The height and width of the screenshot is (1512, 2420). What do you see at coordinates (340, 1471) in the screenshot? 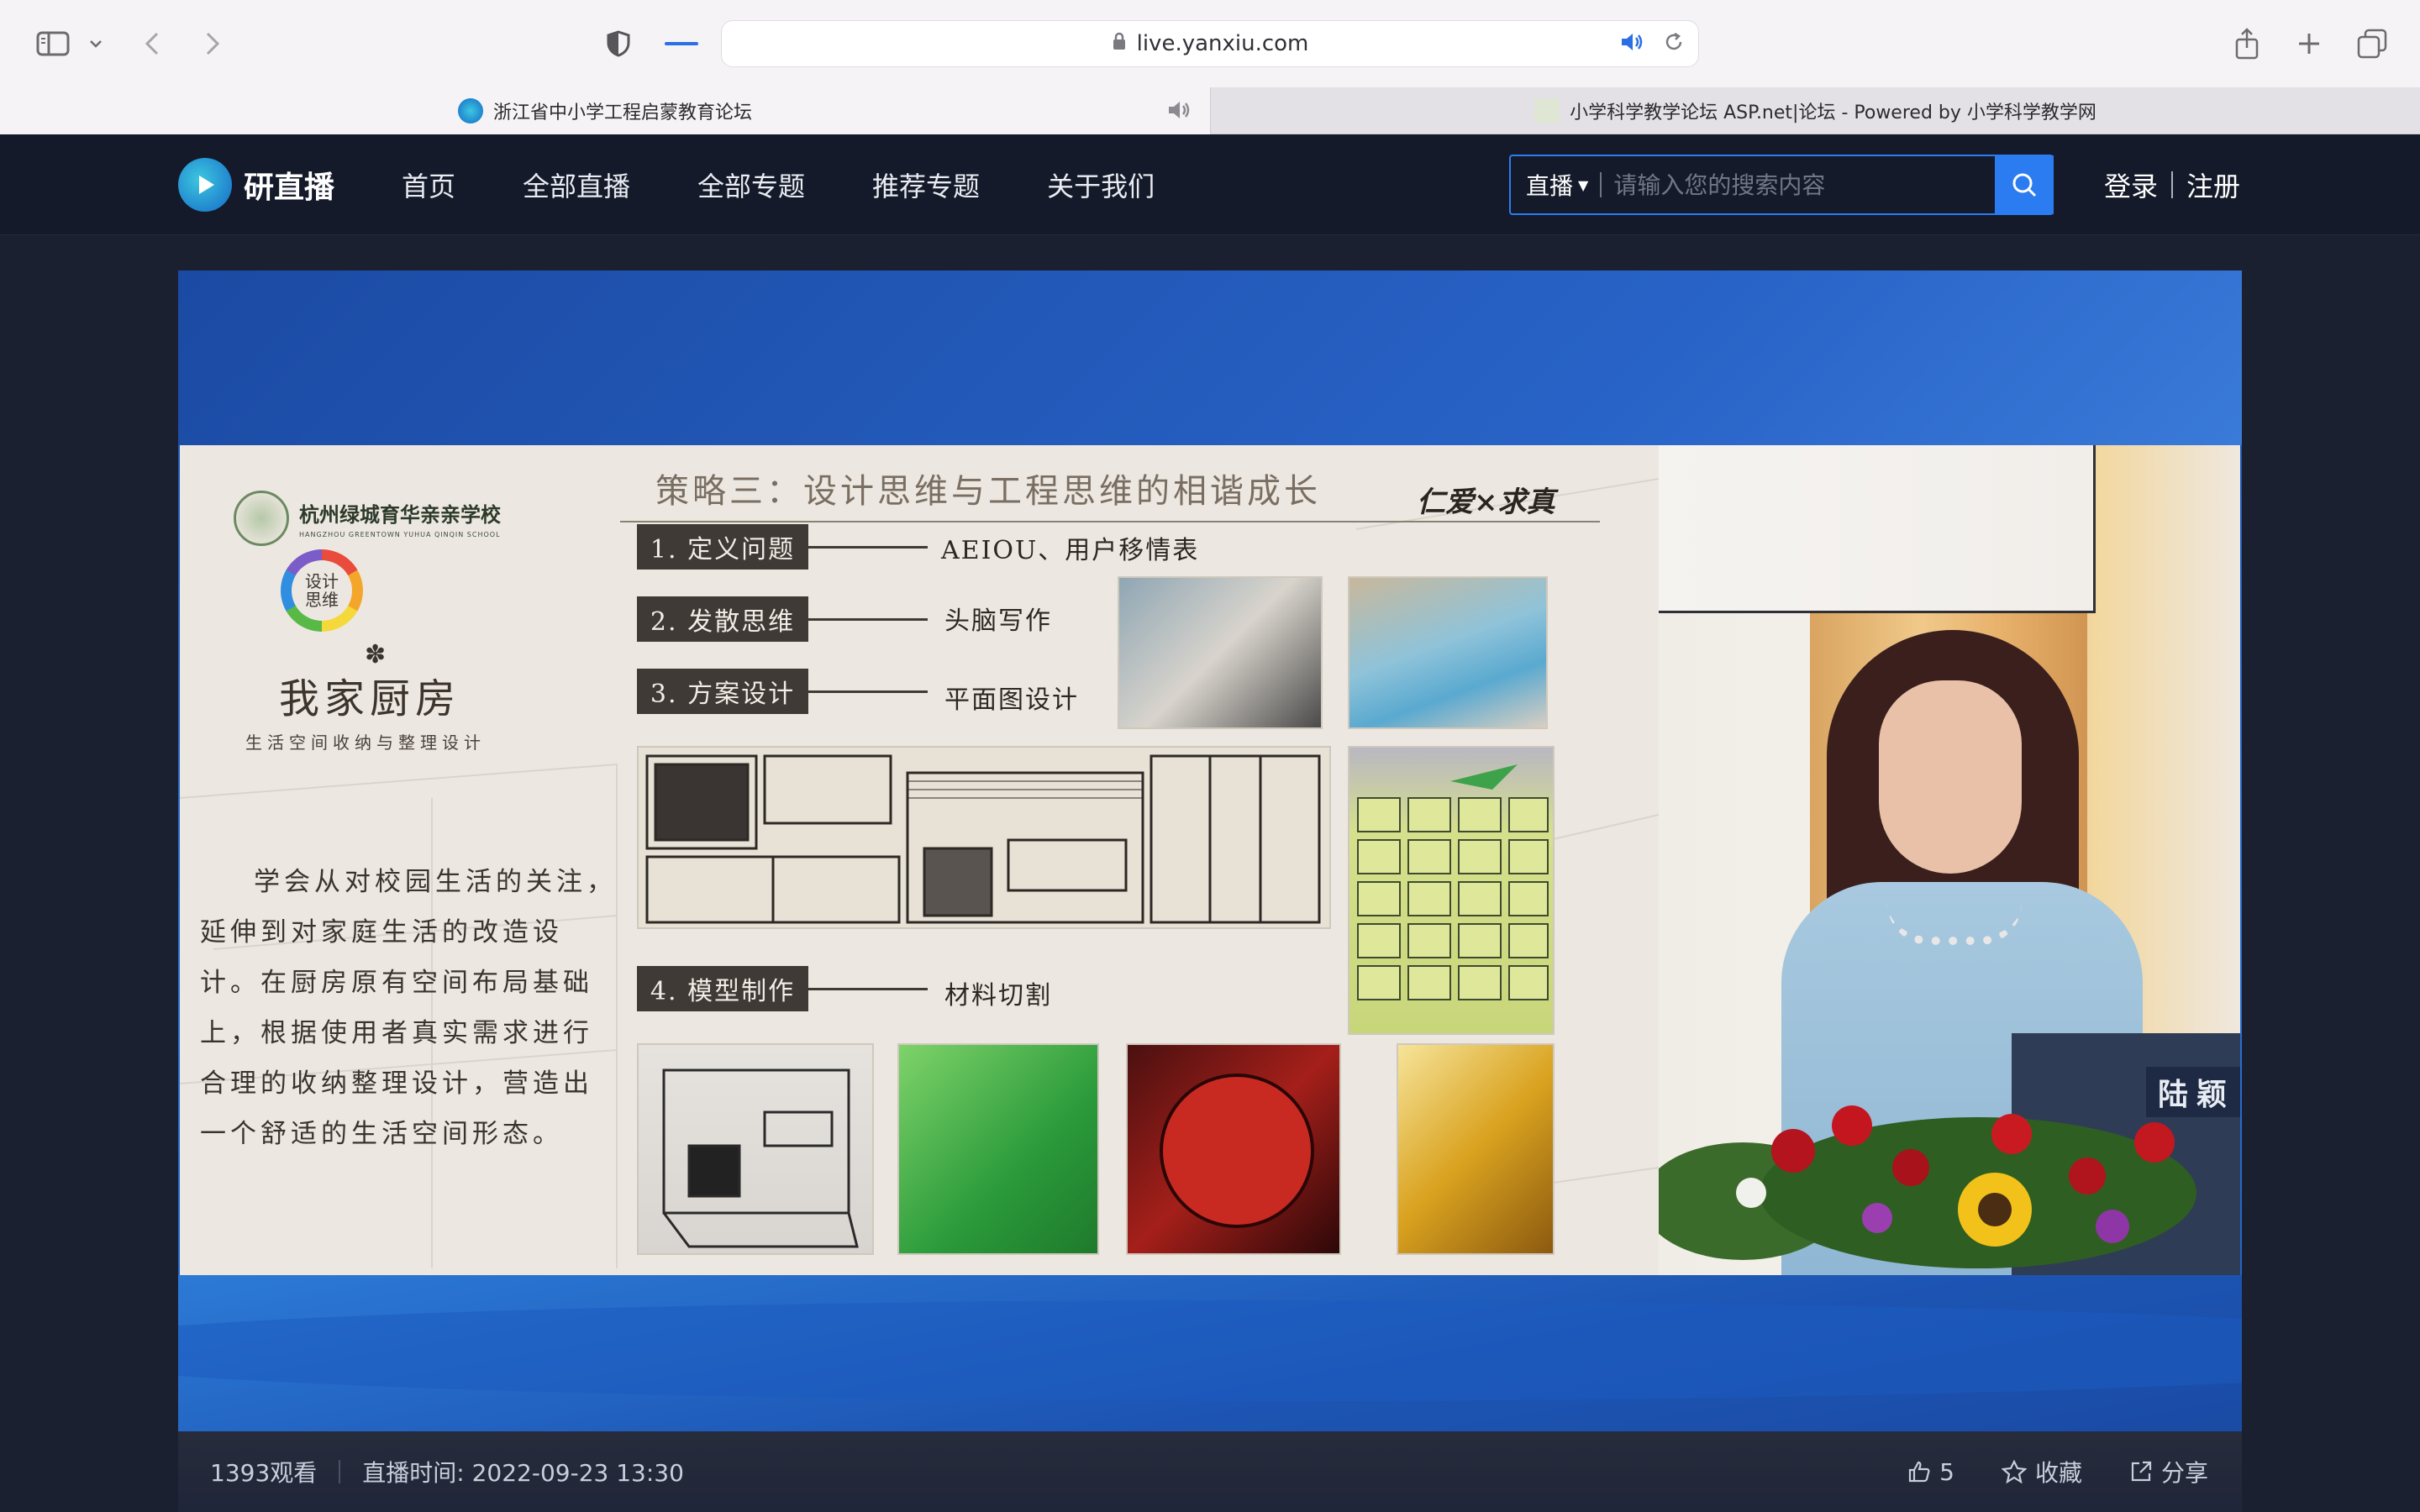
I see `info-divider` at bounding box center [340, 1471].